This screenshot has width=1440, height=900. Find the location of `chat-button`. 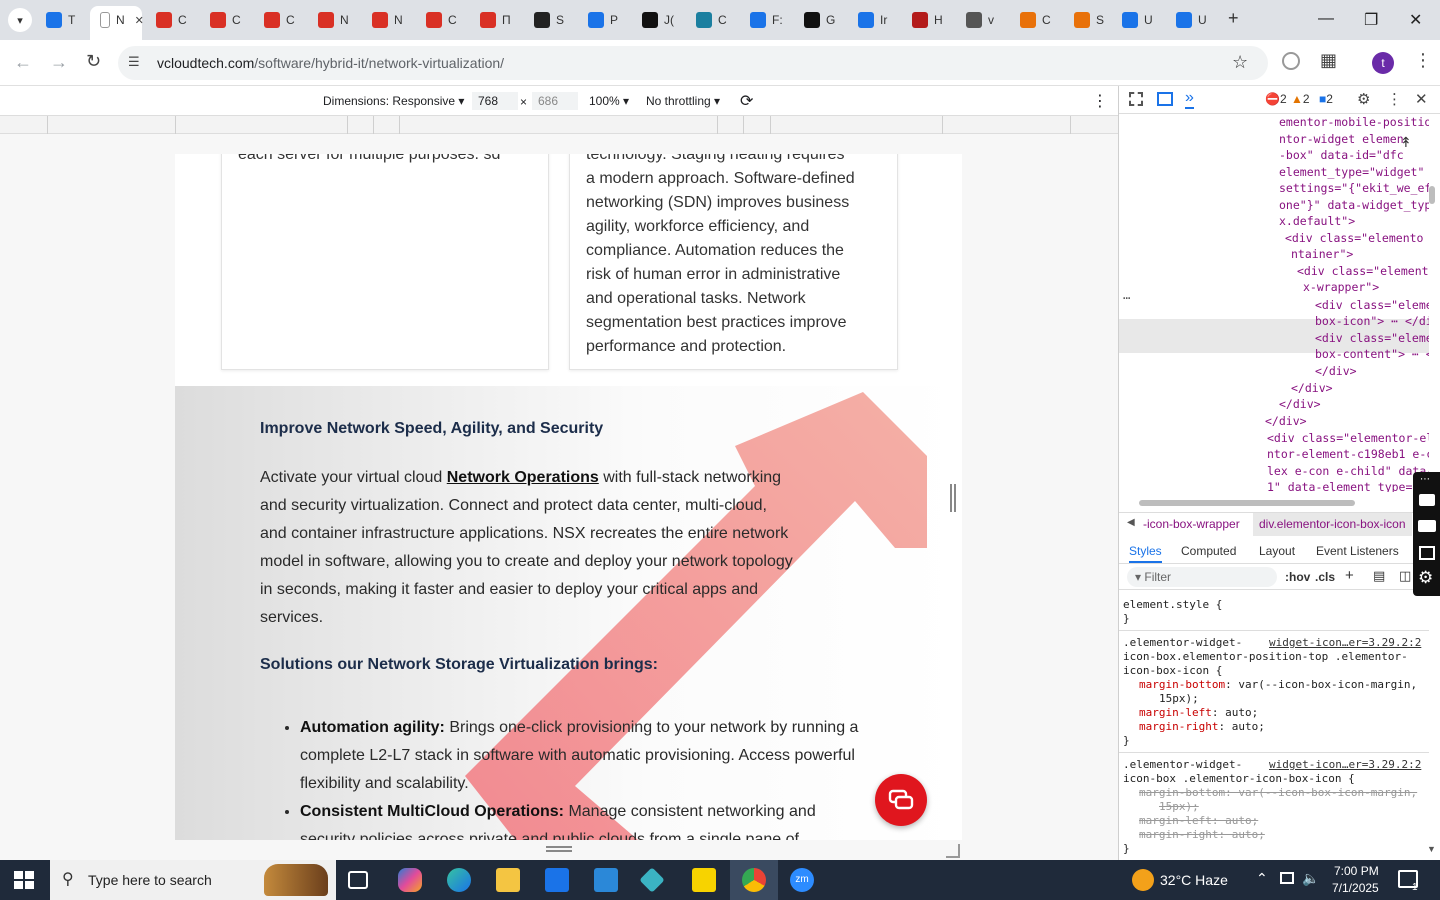

chat-button is located at coordinates (901, 800).